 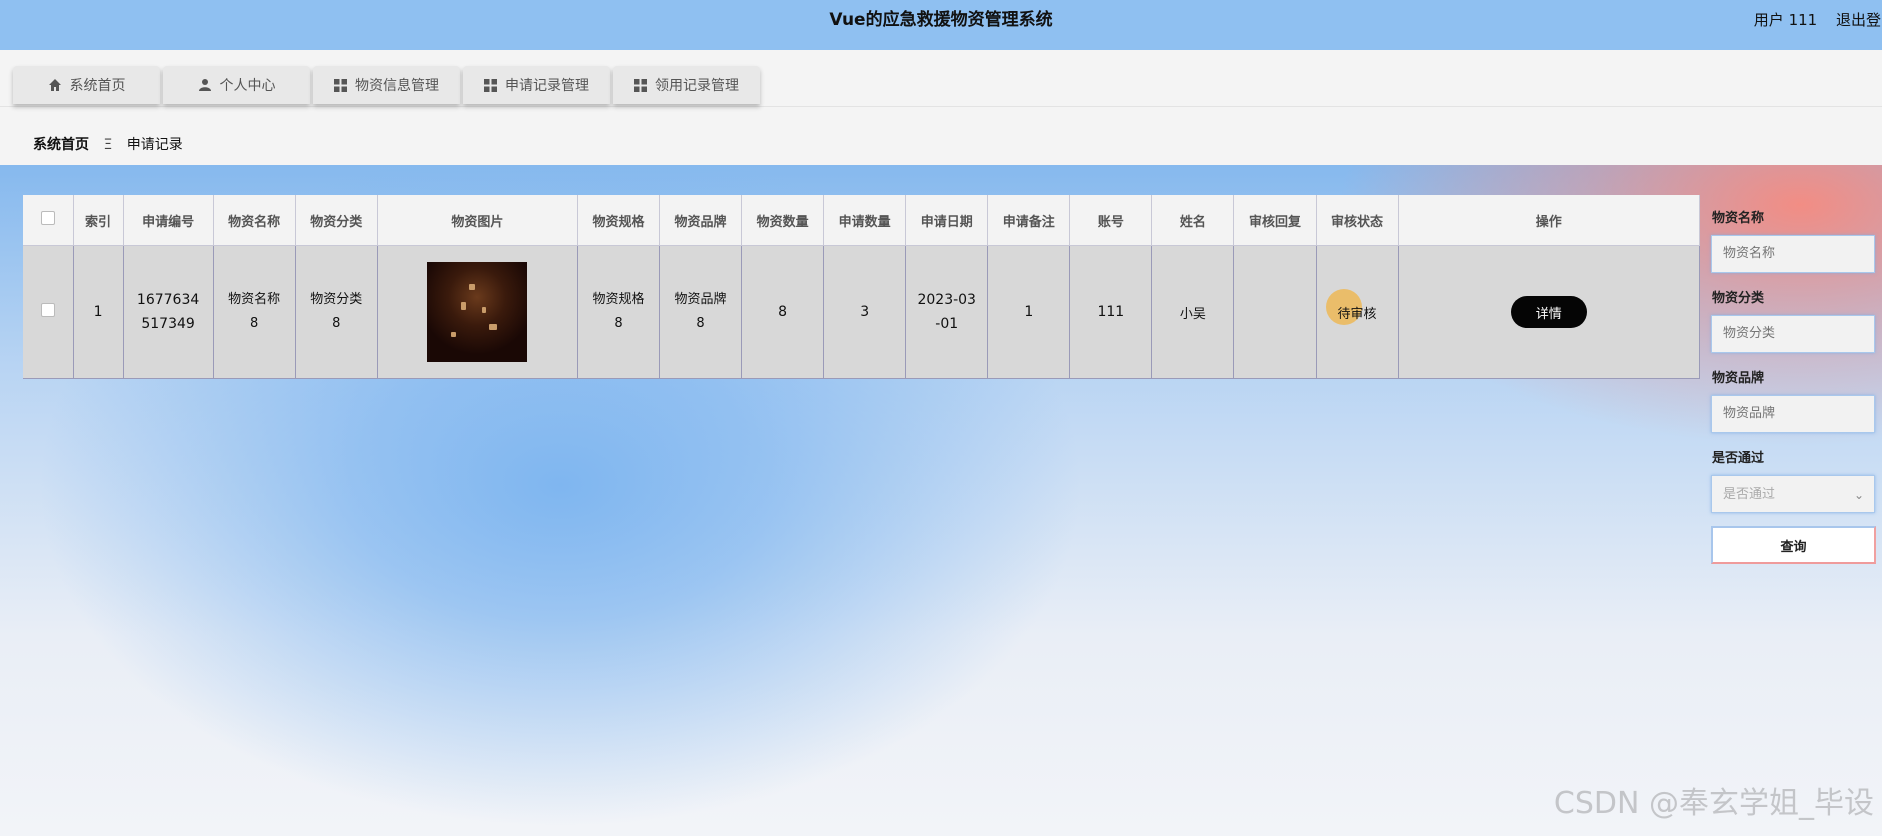 I want to click on user-area: 用户 111 退出登录, so click(x=1818, y=20).